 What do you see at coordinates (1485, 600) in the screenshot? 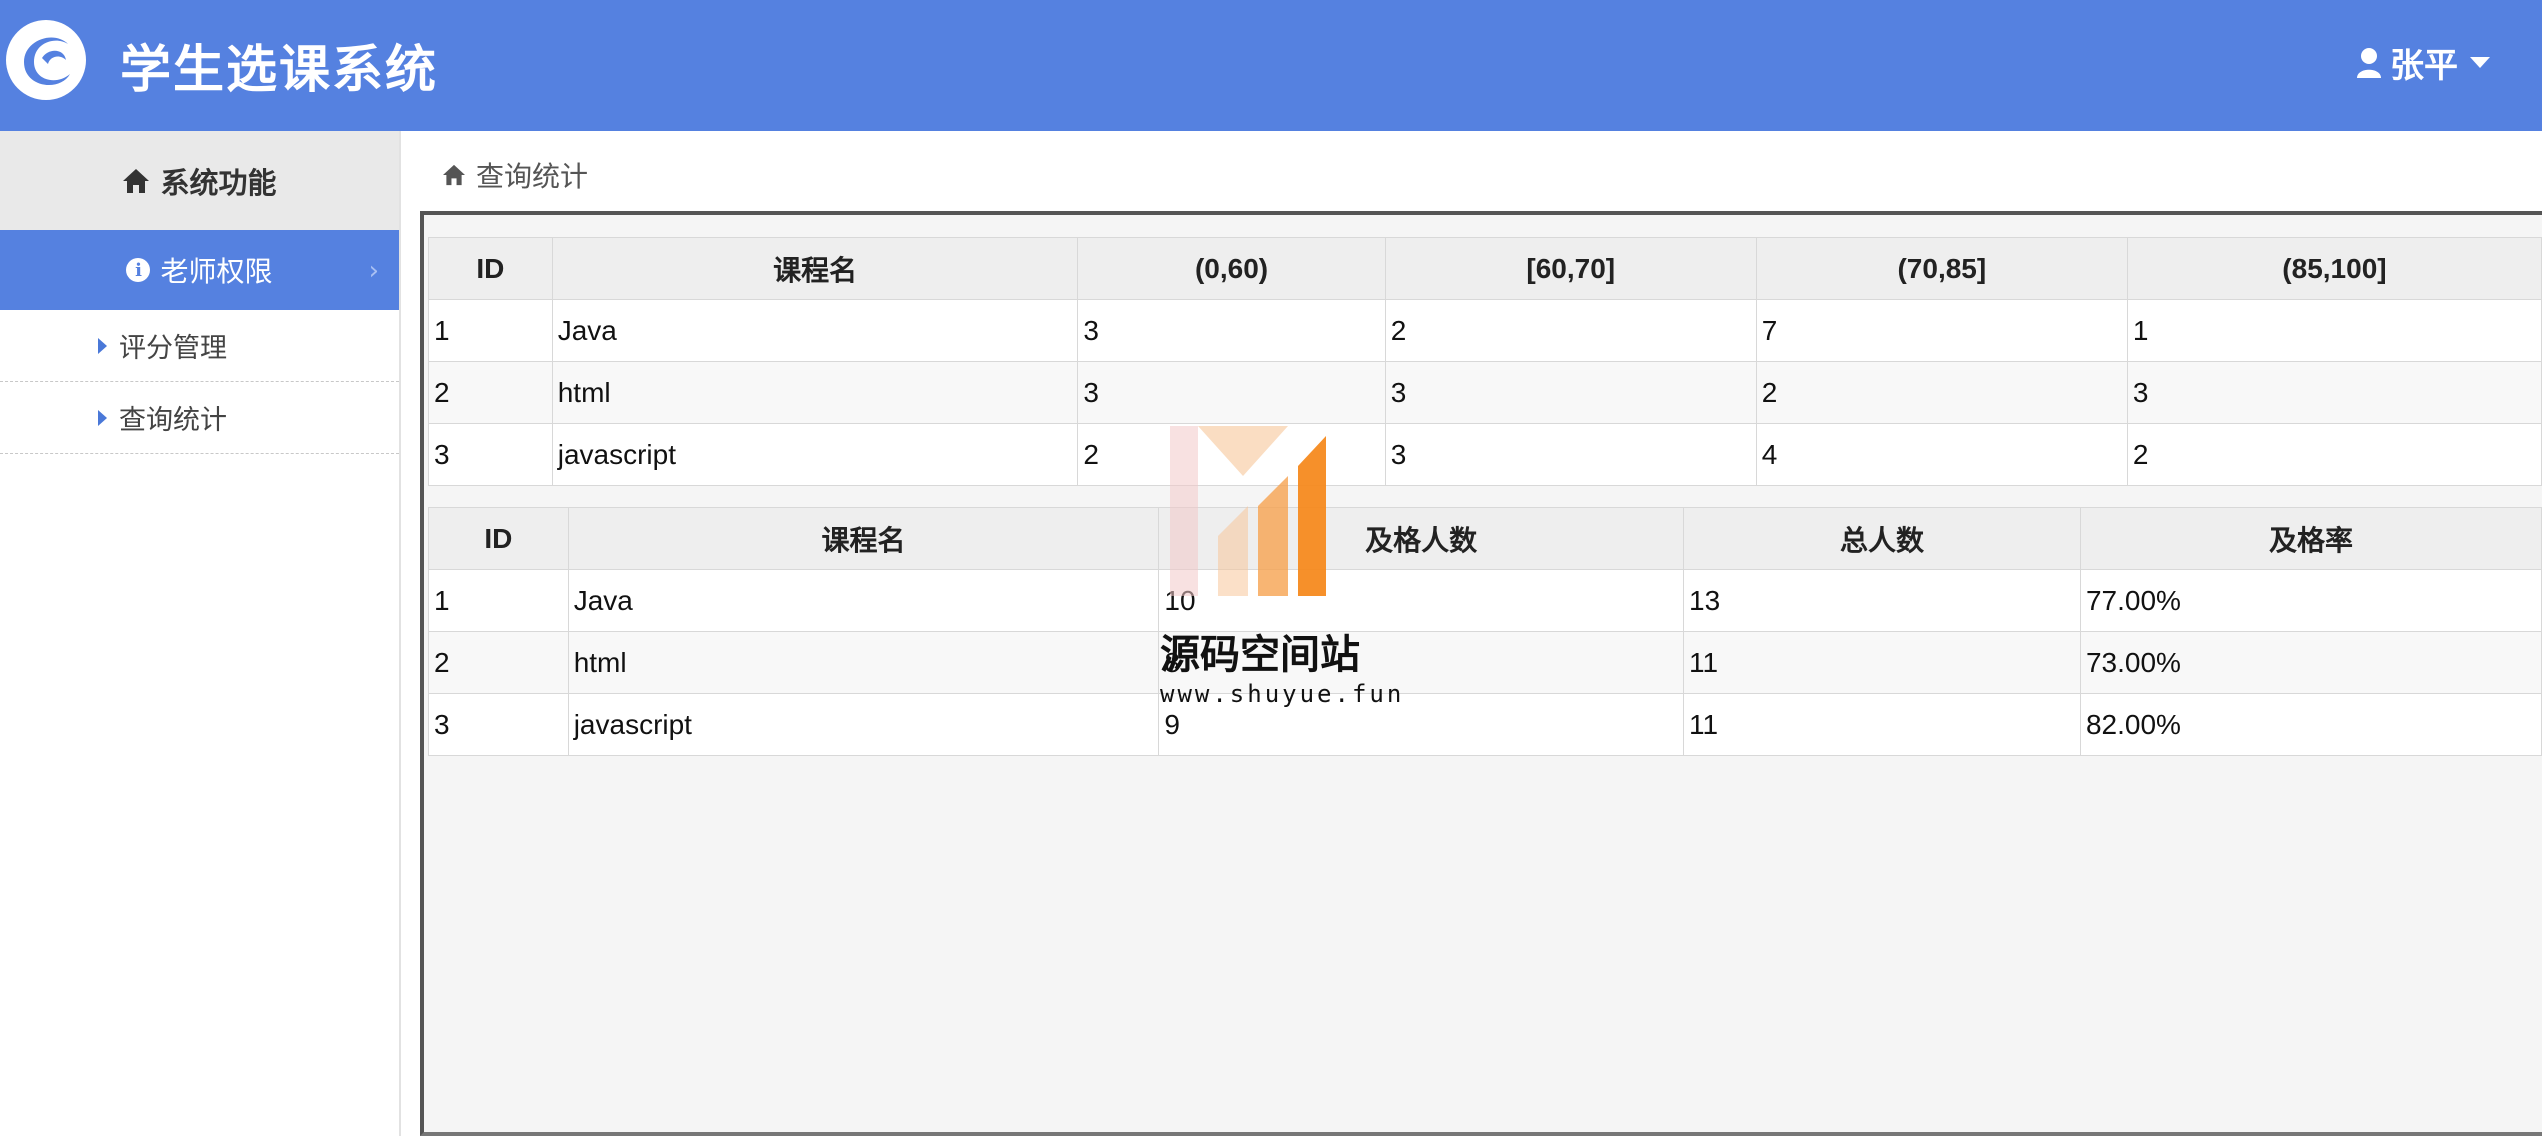
I see `table-row: 1 Java 10 13 77.00%` at bounding box center [1485, 600].